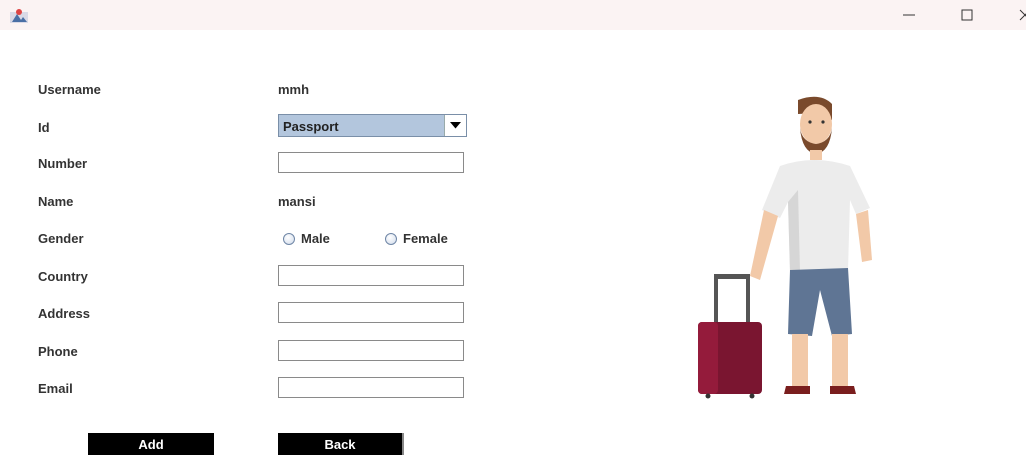 The height and width of the screenshot is (455, 1026). Describe the element at coordinates (311, 126) in the screenshot. I see `id-type-selected: Passport` at that location.